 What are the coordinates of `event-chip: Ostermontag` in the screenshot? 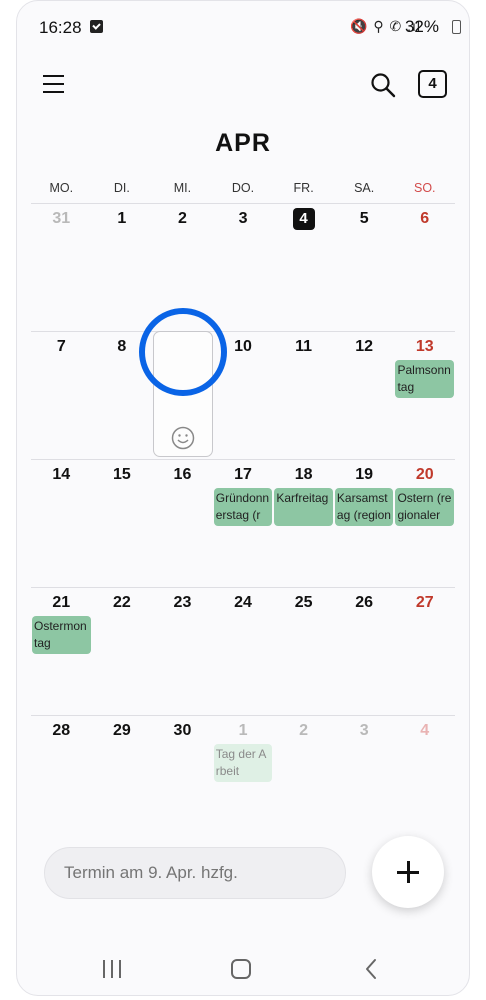 It's located at (61, 635).